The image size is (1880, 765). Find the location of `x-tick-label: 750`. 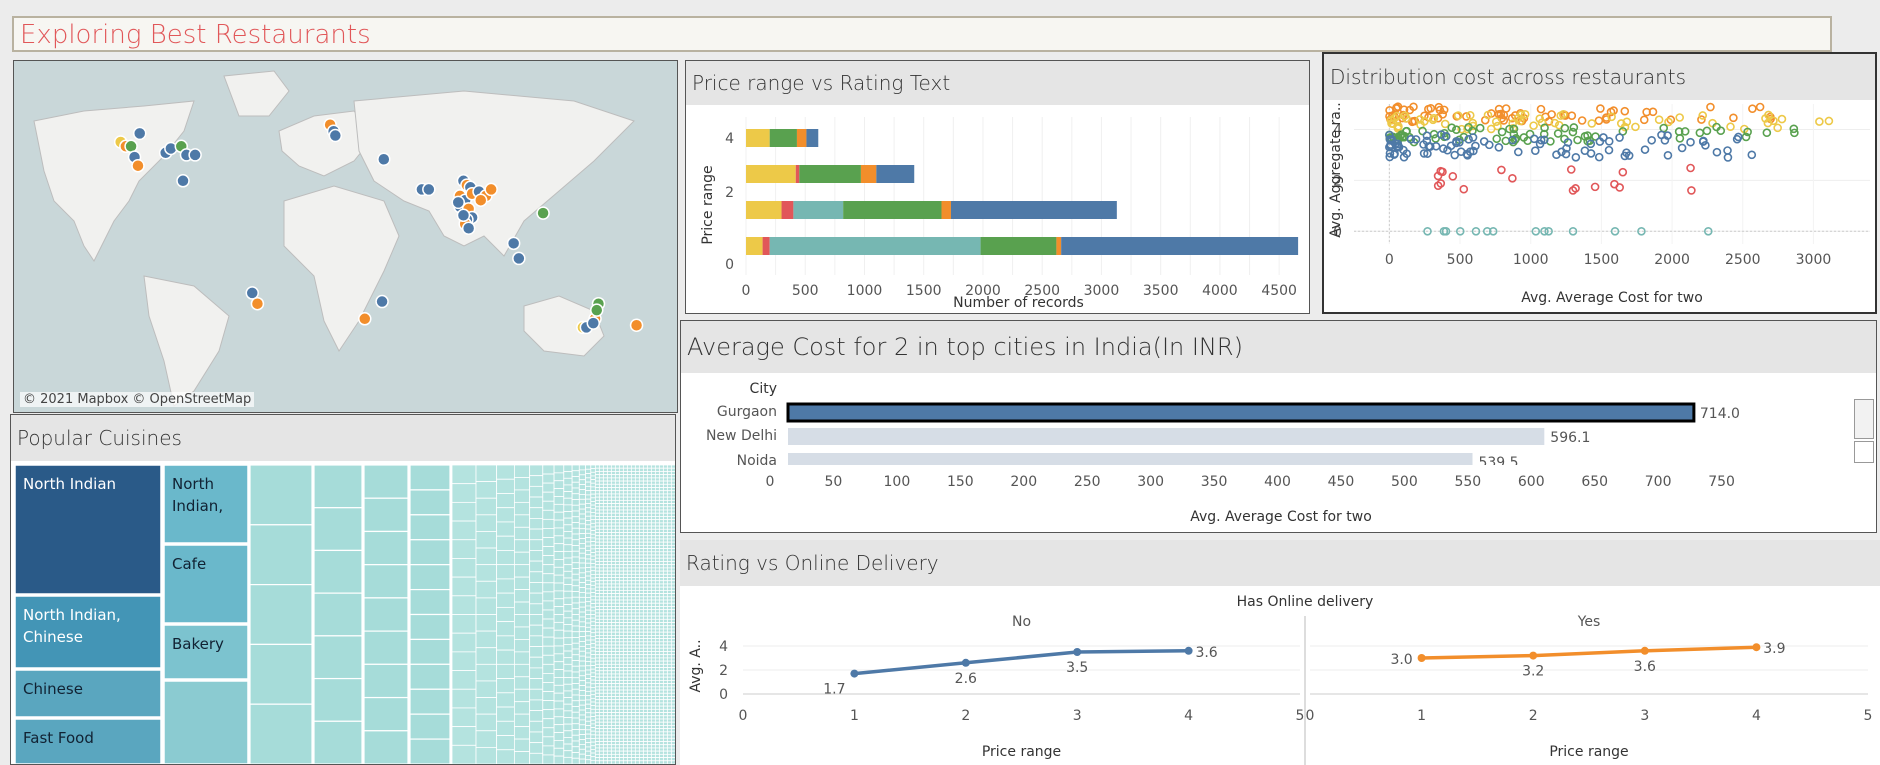

x-tick-label: 750 is located at coordinates (1721, 482).